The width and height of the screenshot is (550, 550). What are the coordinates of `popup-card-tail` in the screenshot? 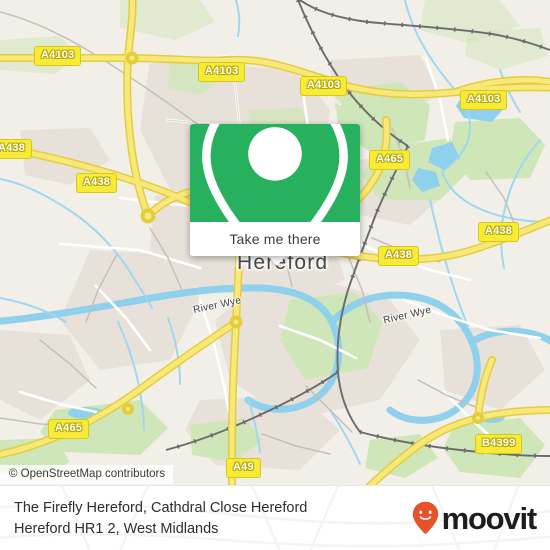 It's located at (277, 261).